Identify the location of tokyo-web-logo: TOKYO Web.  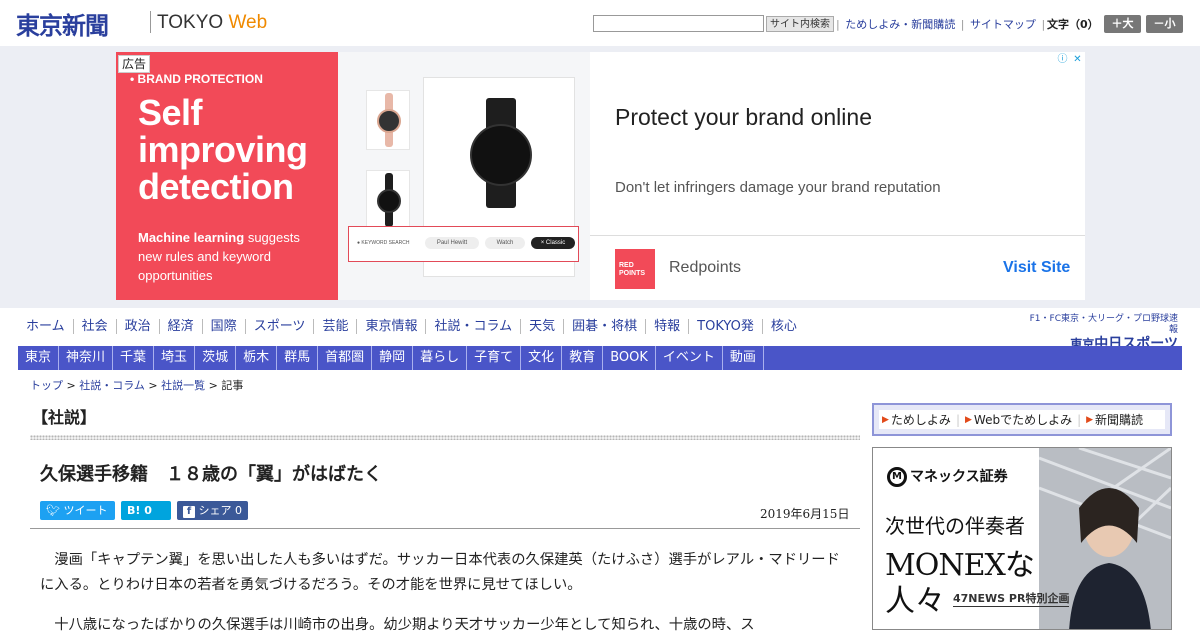
(212, 23).